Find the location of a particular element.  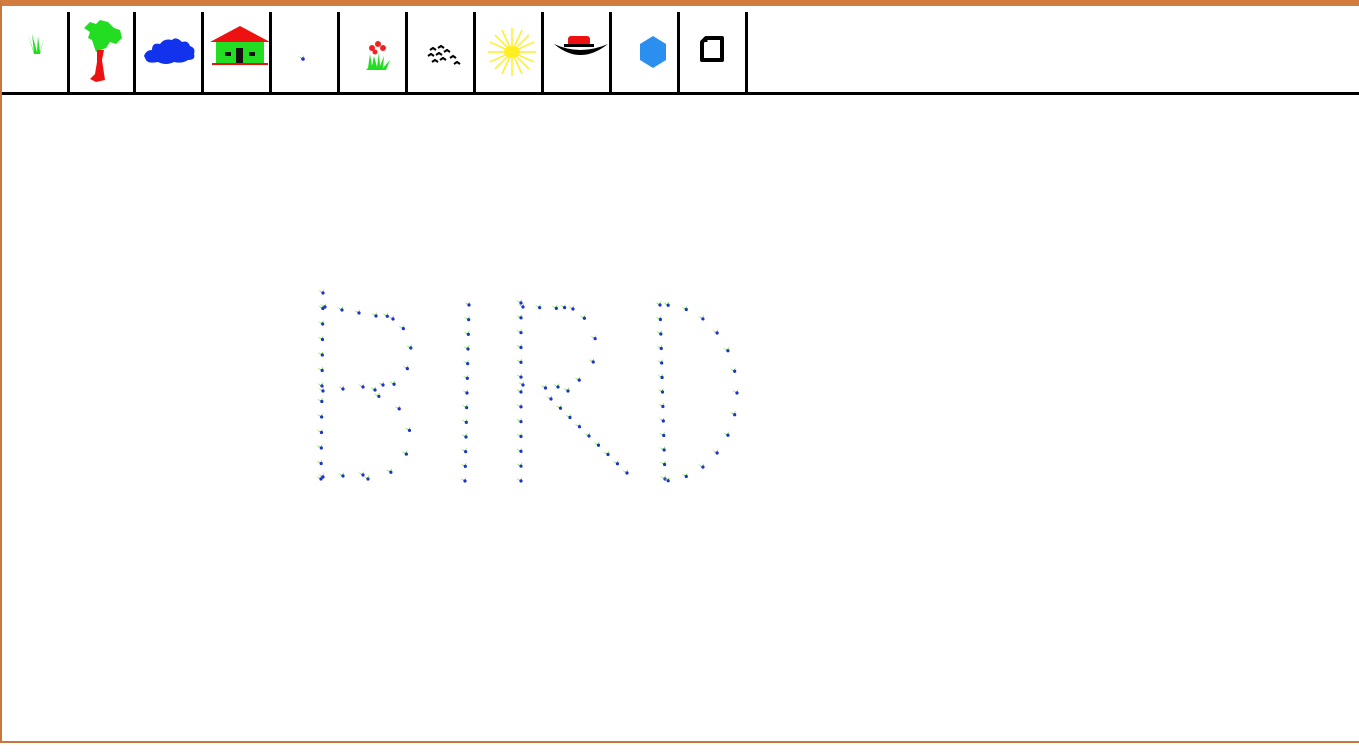

hexagon-icon is located at coordinates (653, 52).